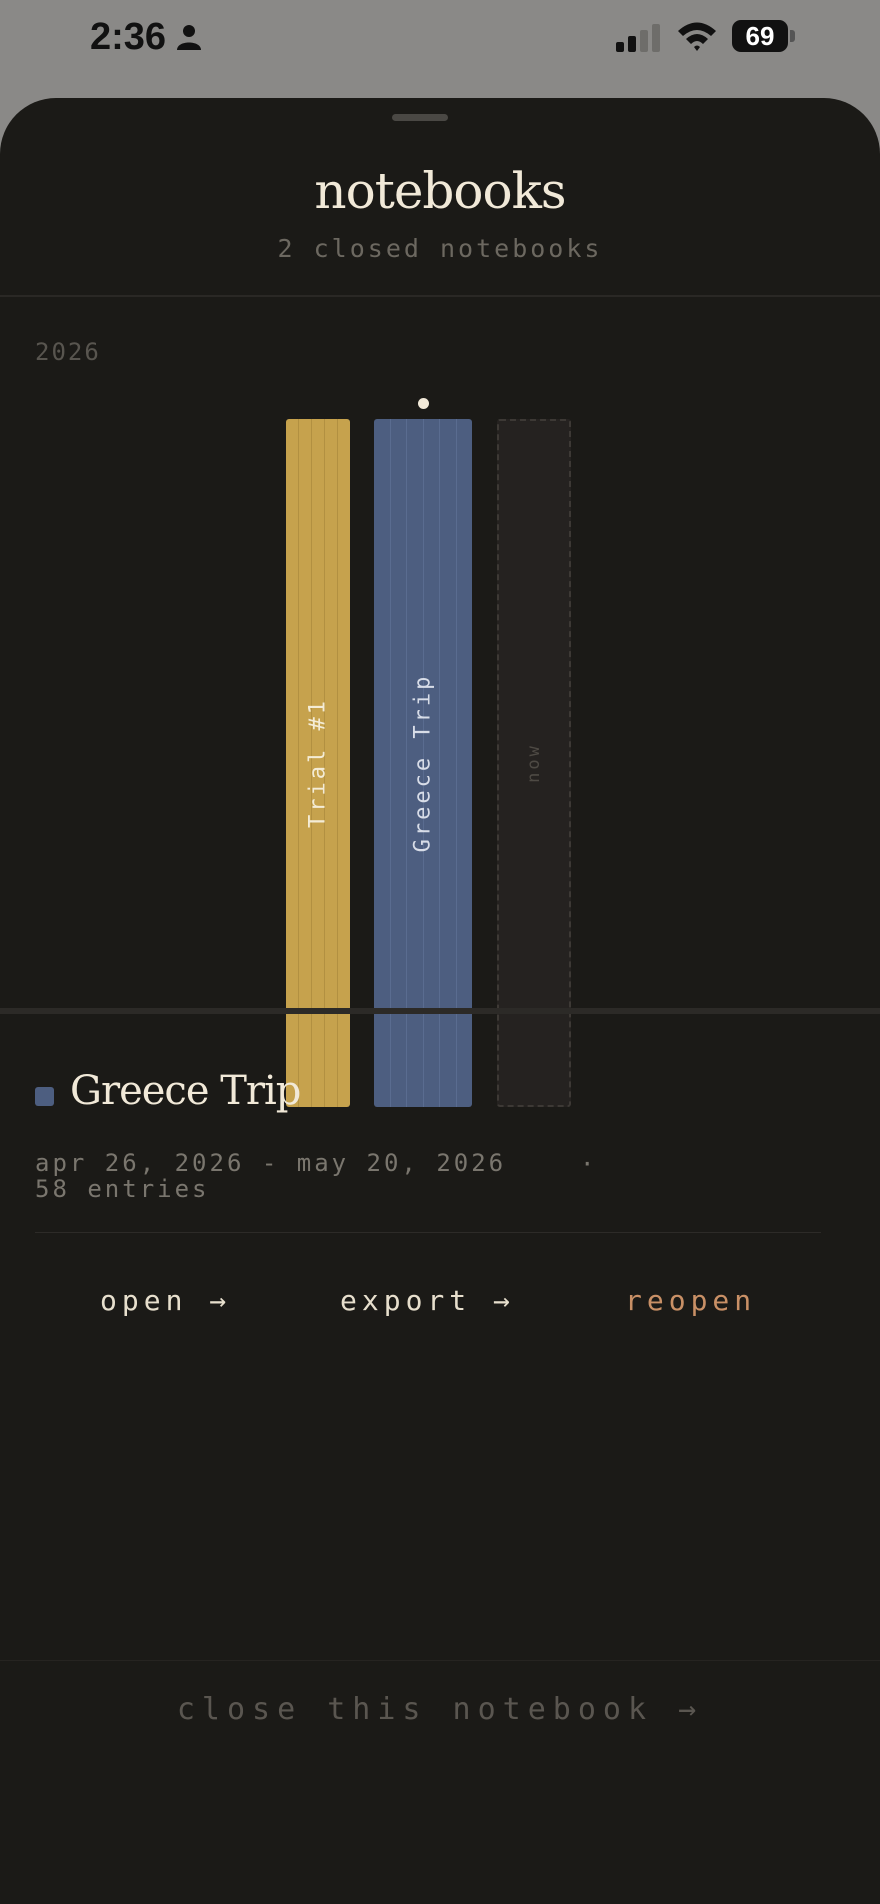 Image resolution: width=880 pixels, height=1904 pixels. I want to click on book-trial-1: Trial #1, so click(318, 763).